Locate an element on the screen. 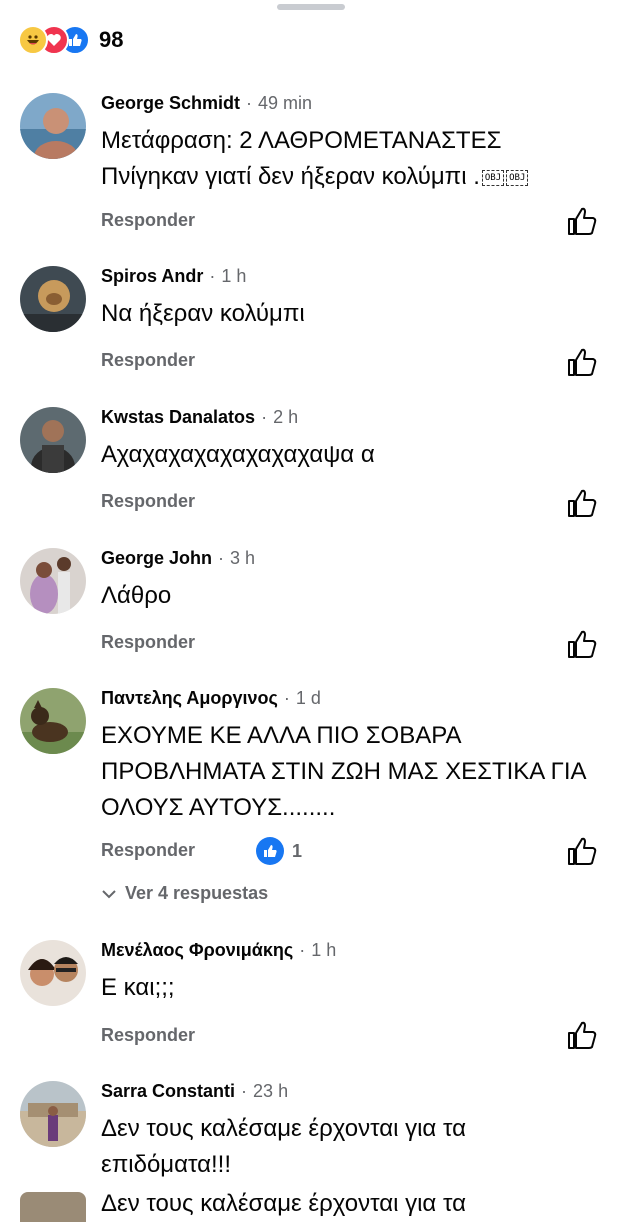  reactions-summary: 98 is located at coordinates (70, 40).